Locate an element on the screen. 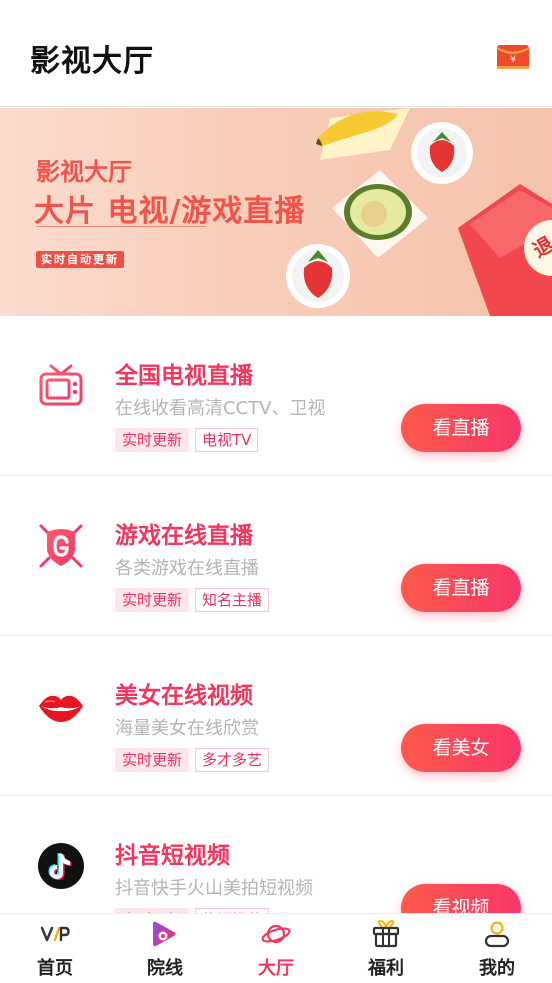 The height and width of the screenshot is (983, 552). play-film-icon is located at coordinates (164, 934).